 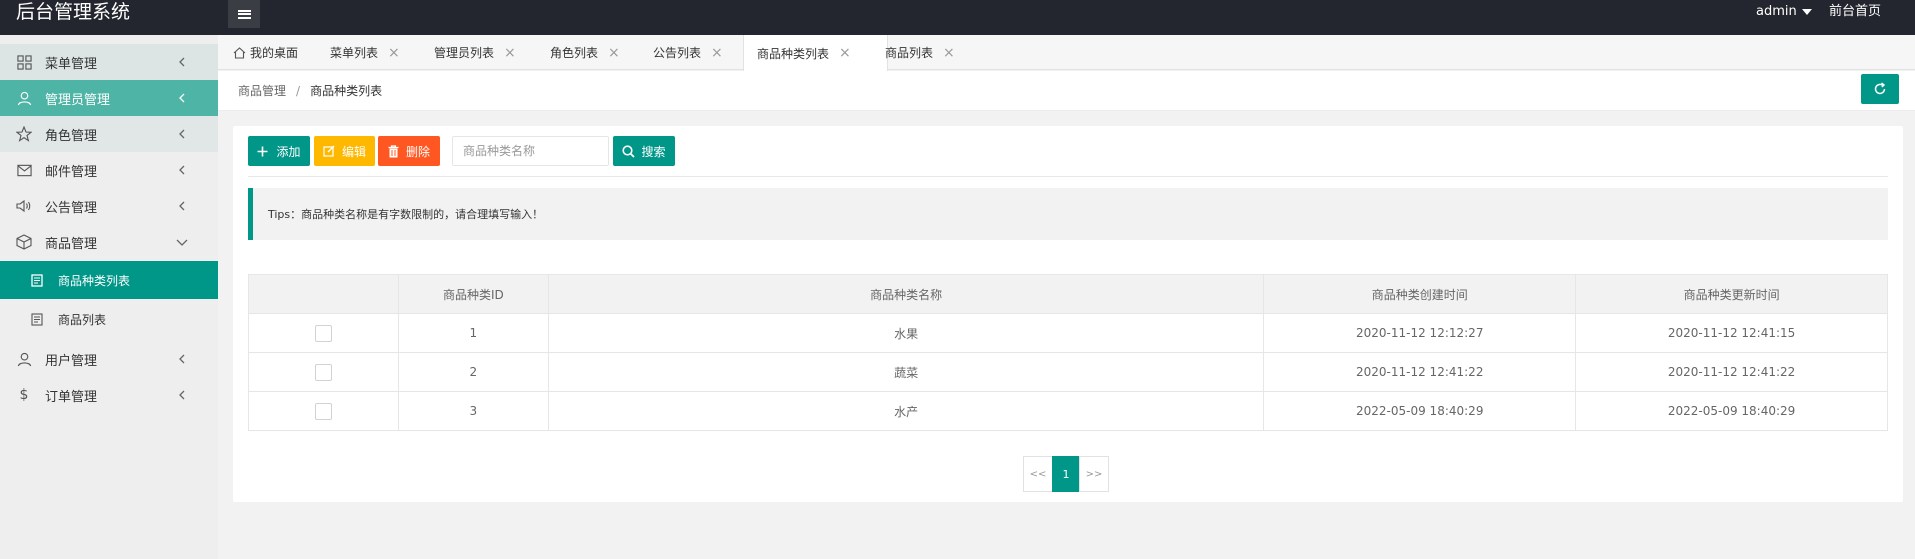 I want to click on pagination: << 1 >>, so click(x=1066, y=474).